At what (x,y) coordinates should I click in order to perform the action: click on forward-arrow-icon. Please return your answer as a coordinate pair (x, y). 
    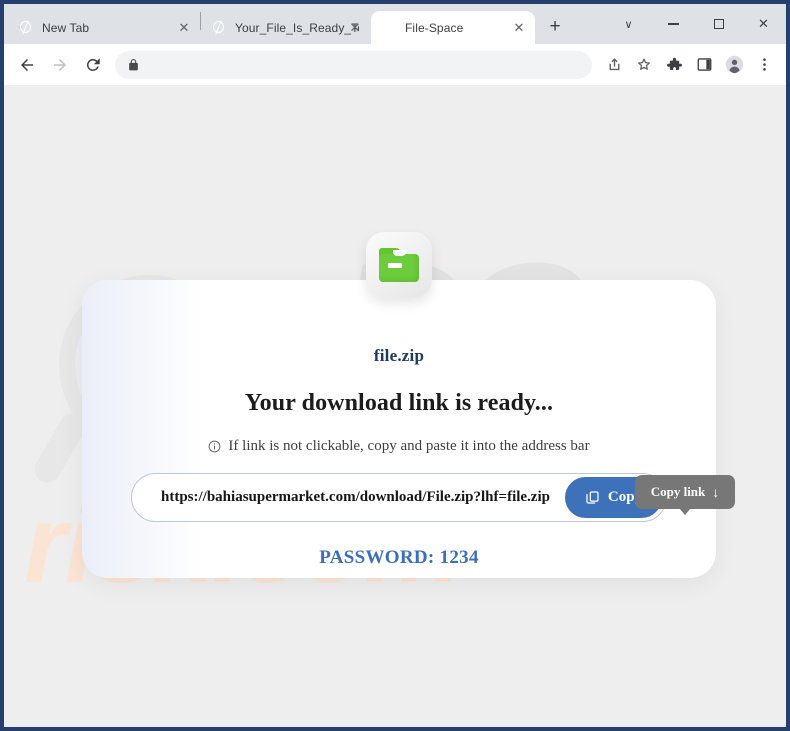
    Looking at the image, I should click on (60, 64).